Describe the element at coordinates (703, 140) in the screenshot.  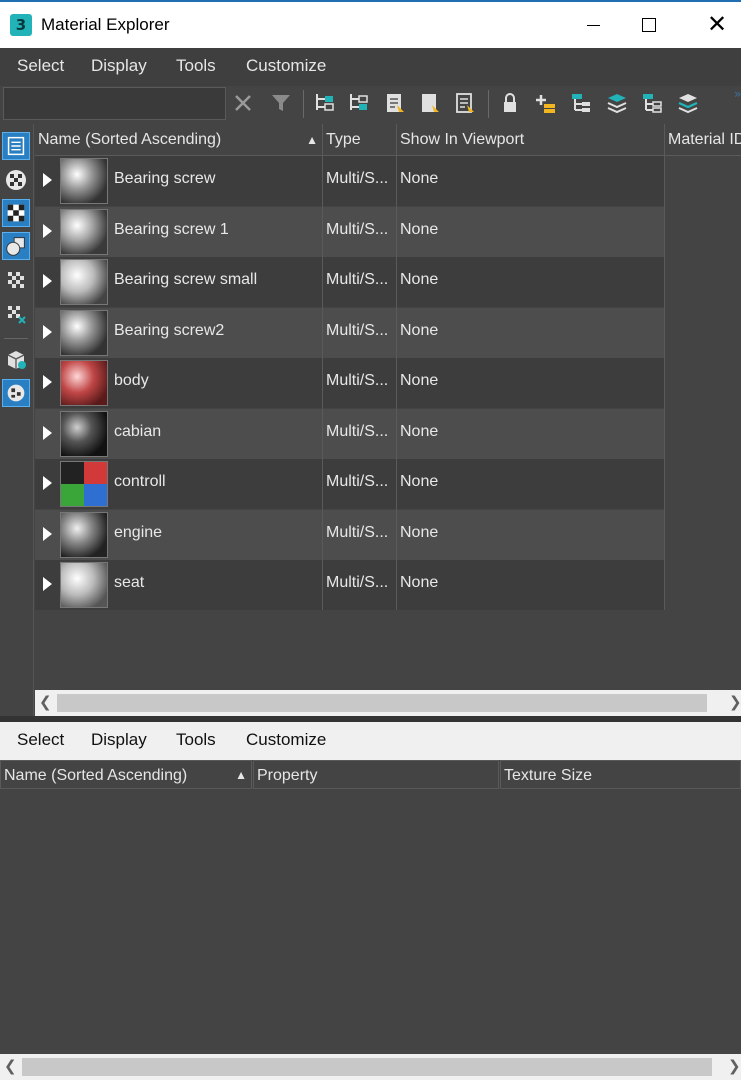
I see `column-header-material-id: Material ID` at that location.